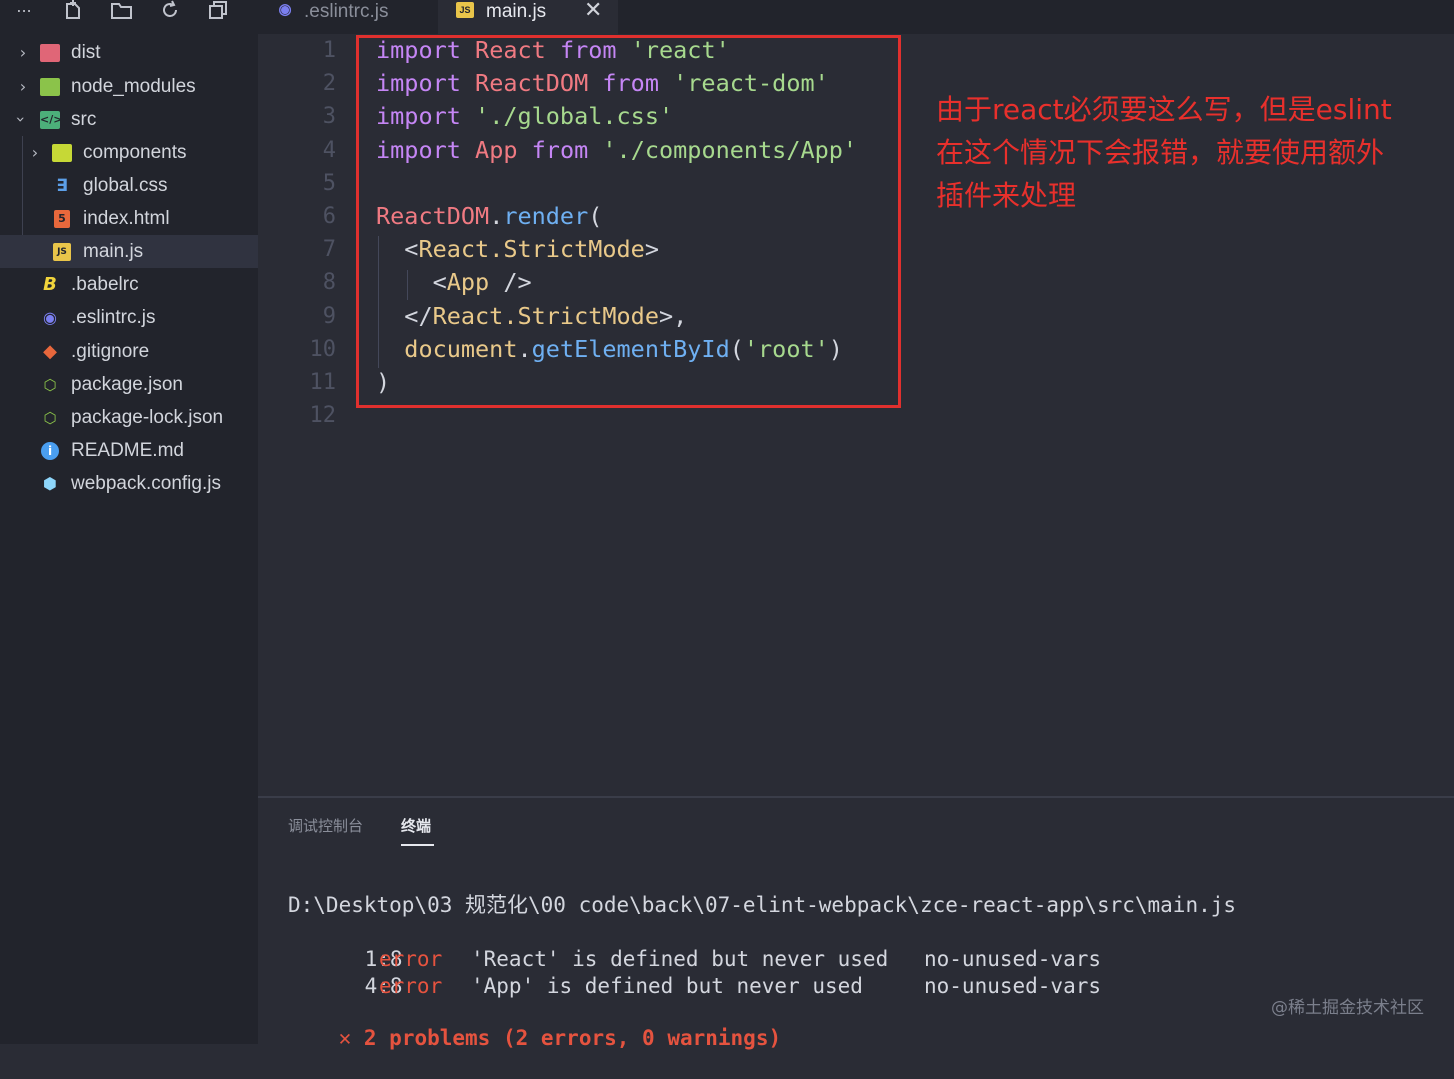  Describe the element at coordinates (74, 12) in the screenshot. I see `new-file-icon` at that location.